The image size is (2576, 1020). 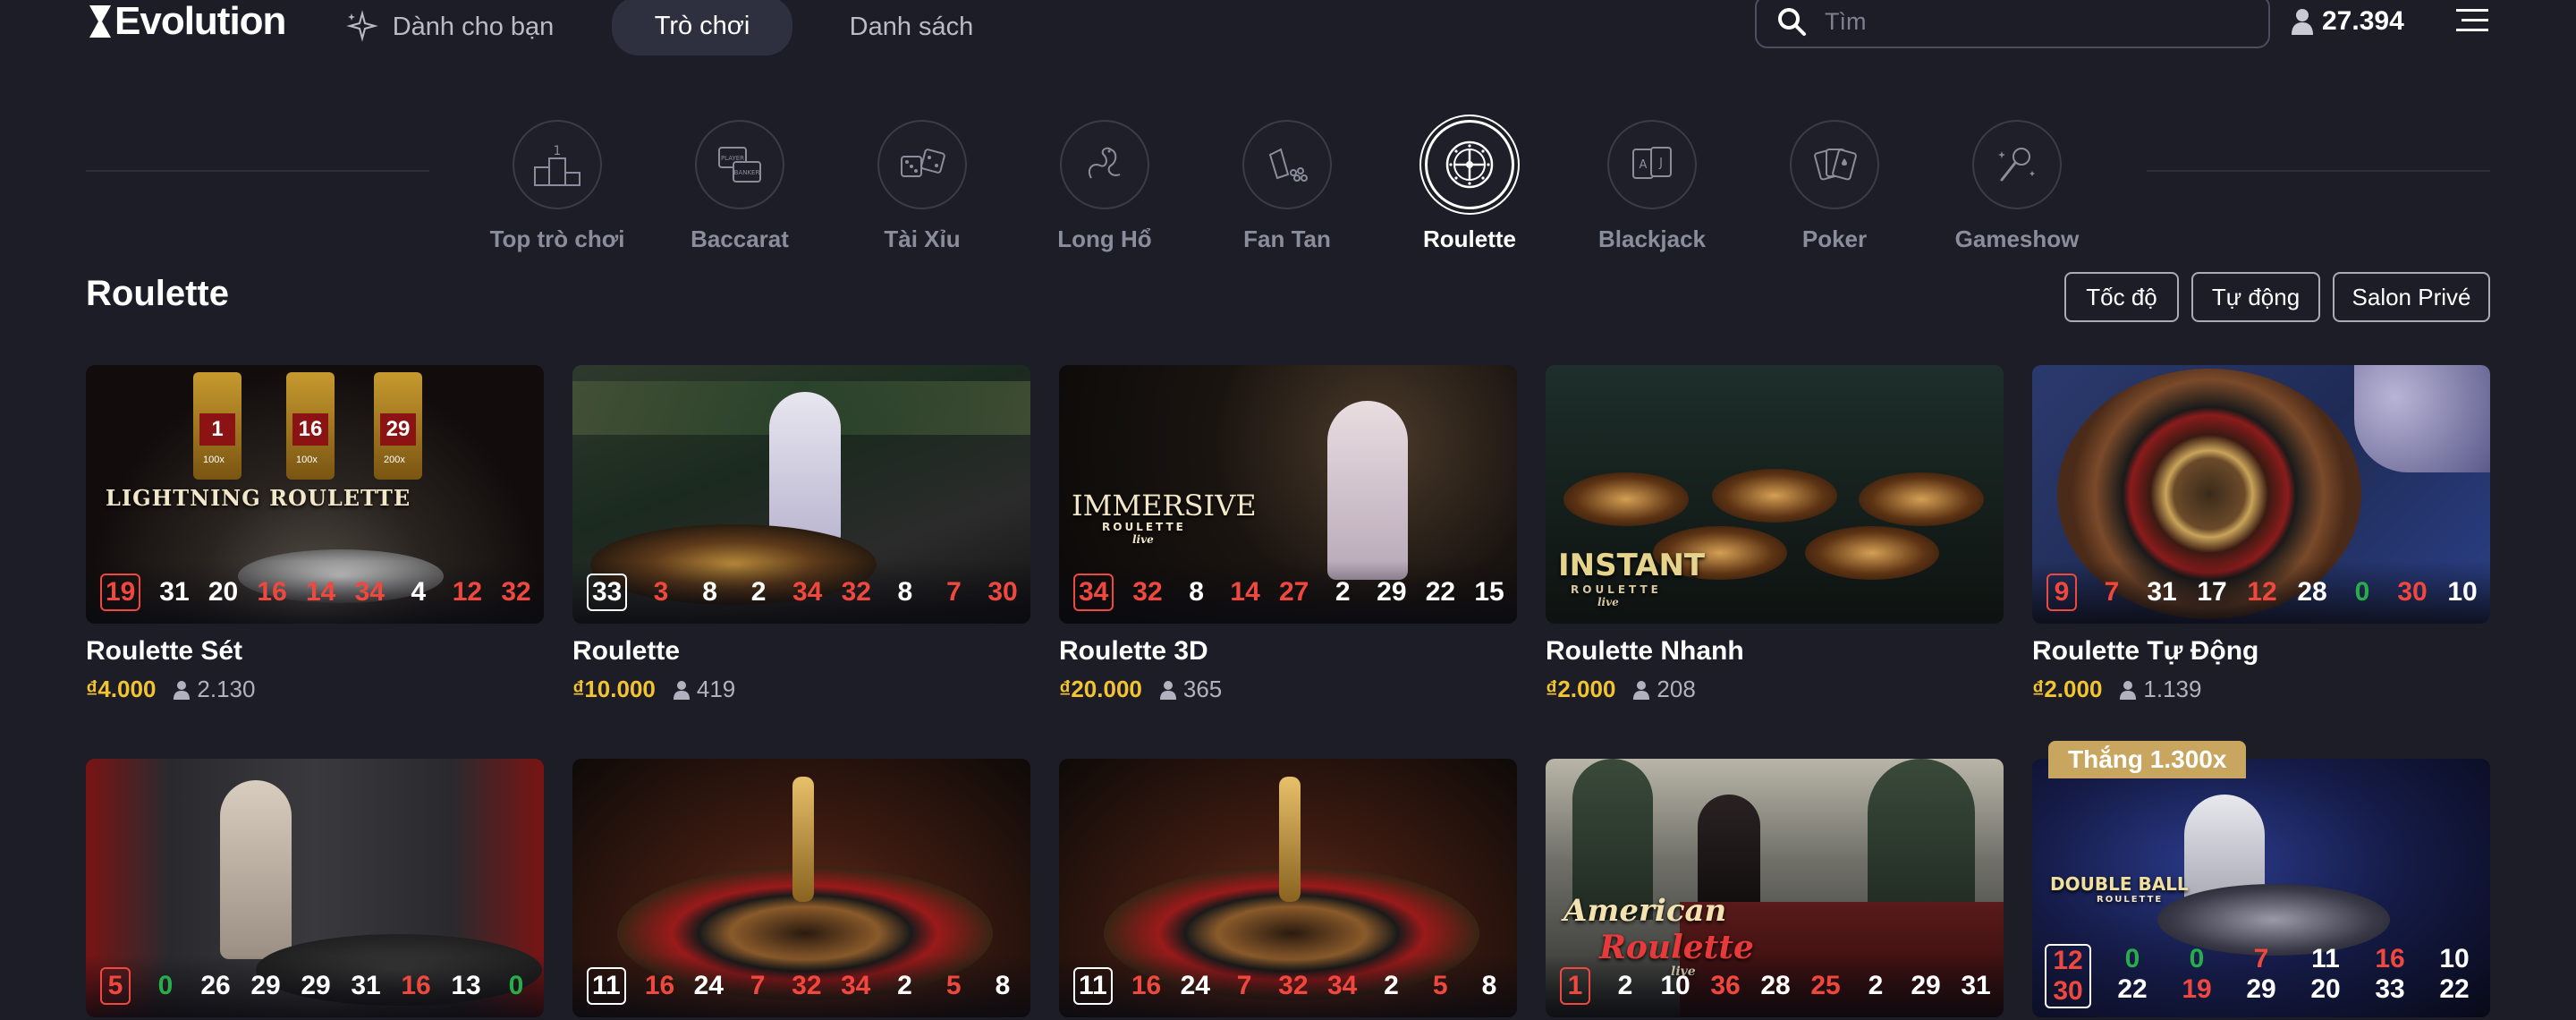 What do you see at coordinates (315, 651) in the screenshot?
I see `game-title: Roulette Sét` at bounding box center [315, 651].